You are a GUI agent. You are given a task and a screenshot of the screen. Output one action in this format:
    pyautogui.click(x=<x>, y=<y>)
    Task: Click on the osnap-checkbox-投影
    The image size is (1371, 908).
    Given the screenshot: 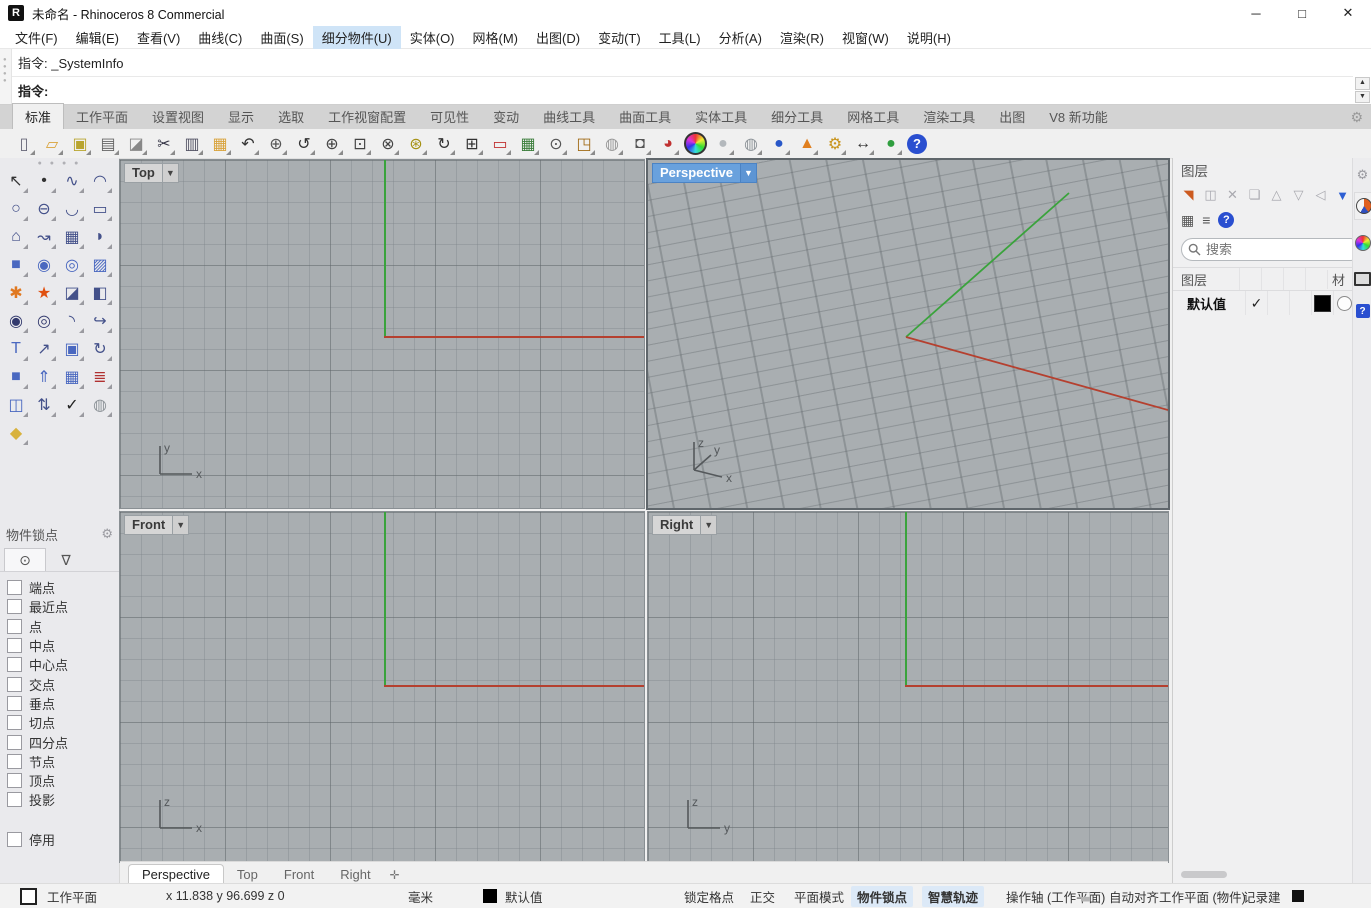 What is the action you would take?
    pyautogui.click(x=14, y=800)
    